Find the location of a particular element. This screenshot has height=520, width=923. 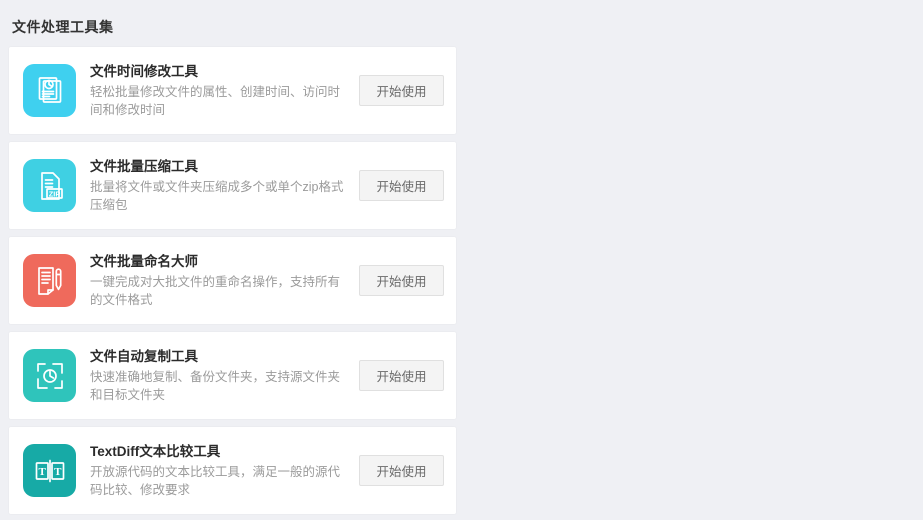

page-title: 文件处理工具集 is located at coordinates (63, 27).